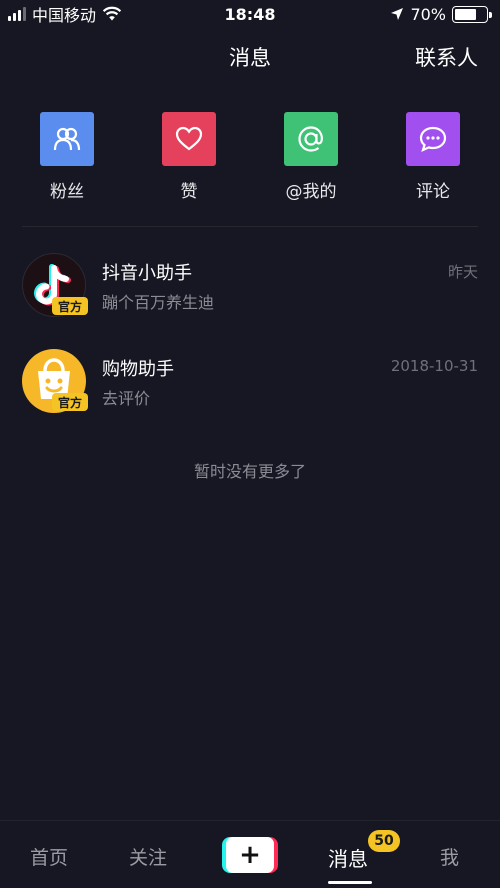 This screenshot has width=500, height=888. Describe the element at coordinates (465, 14) in the screenshot. I see `battery-level` at that location.